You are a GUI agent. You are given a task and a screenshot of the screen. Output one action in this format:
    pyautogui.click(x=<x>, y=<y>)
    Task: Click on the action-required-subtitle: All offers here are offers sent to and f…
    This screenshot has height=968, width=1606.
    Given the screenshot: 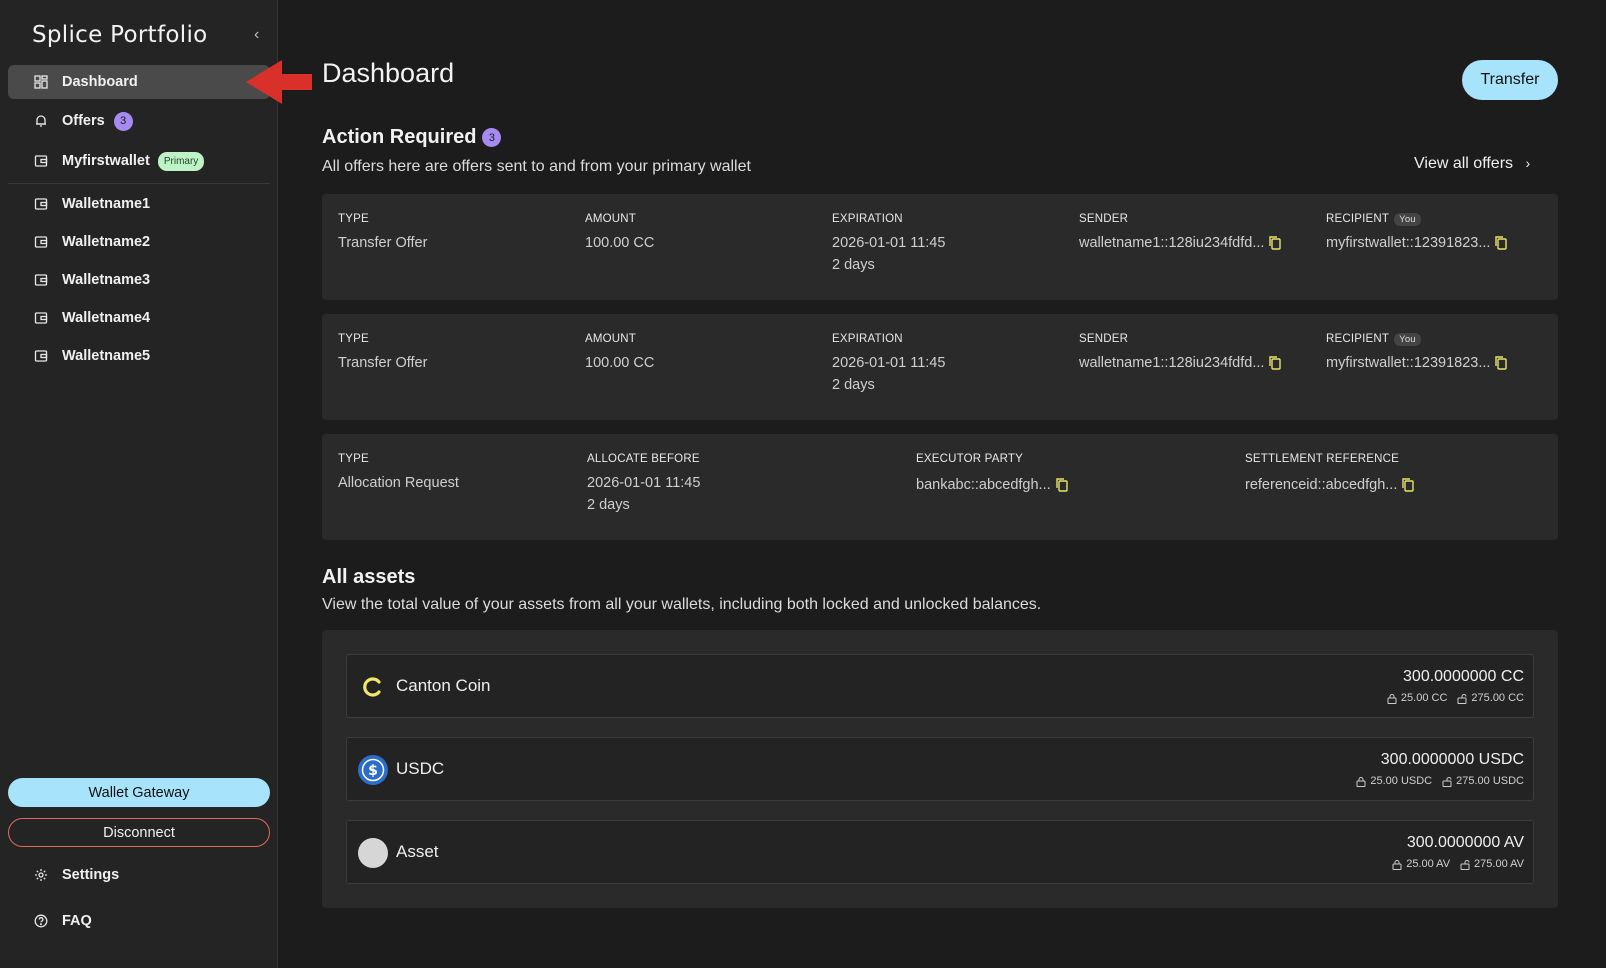 What is the action you would take?
    pyautogui.click(x=536, y=166)
    